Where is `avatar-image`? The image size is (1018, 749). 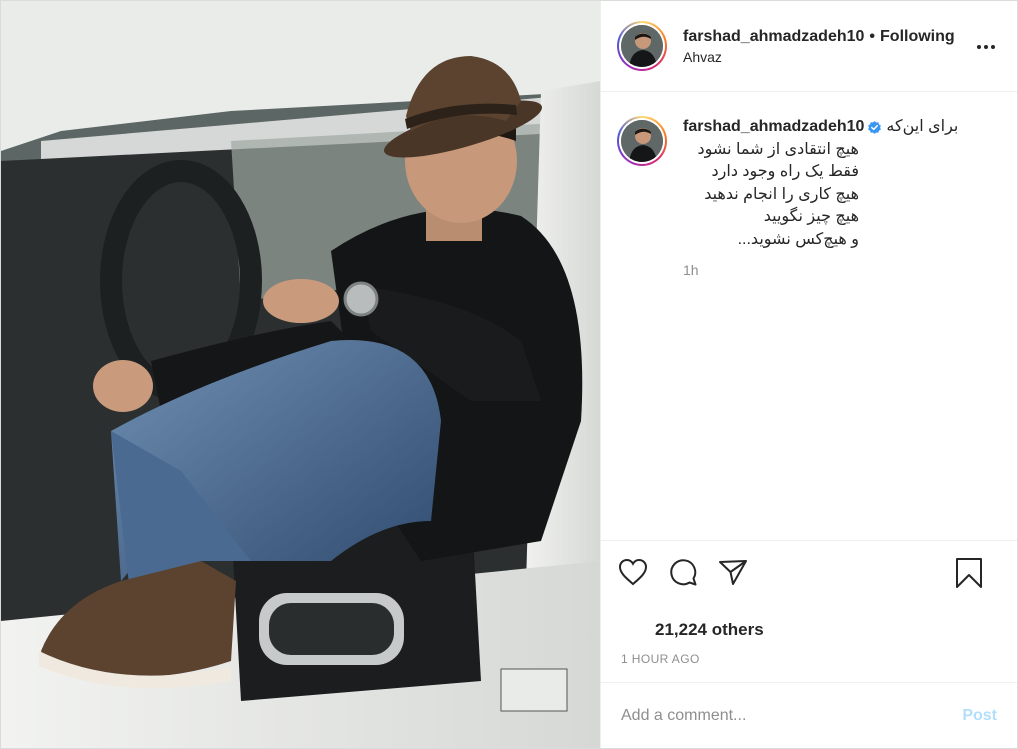
avatar-image is located at coordinates (642, 46).